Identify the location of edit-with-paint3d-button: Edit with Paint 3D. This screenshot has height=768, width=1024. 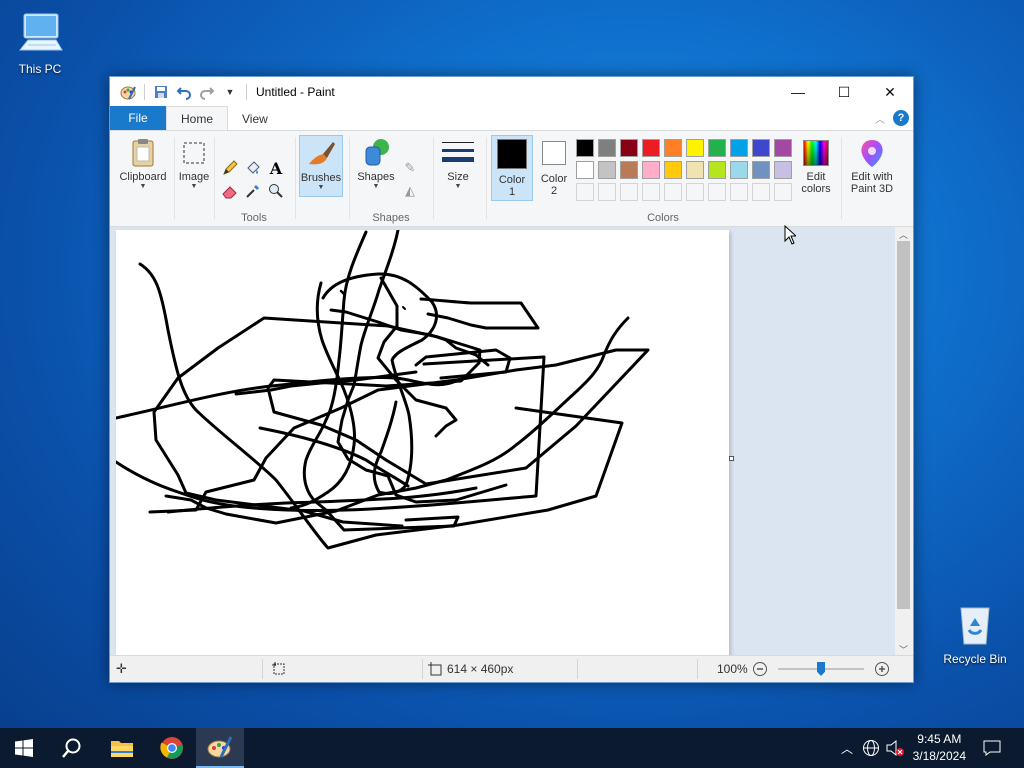
(872, 166).